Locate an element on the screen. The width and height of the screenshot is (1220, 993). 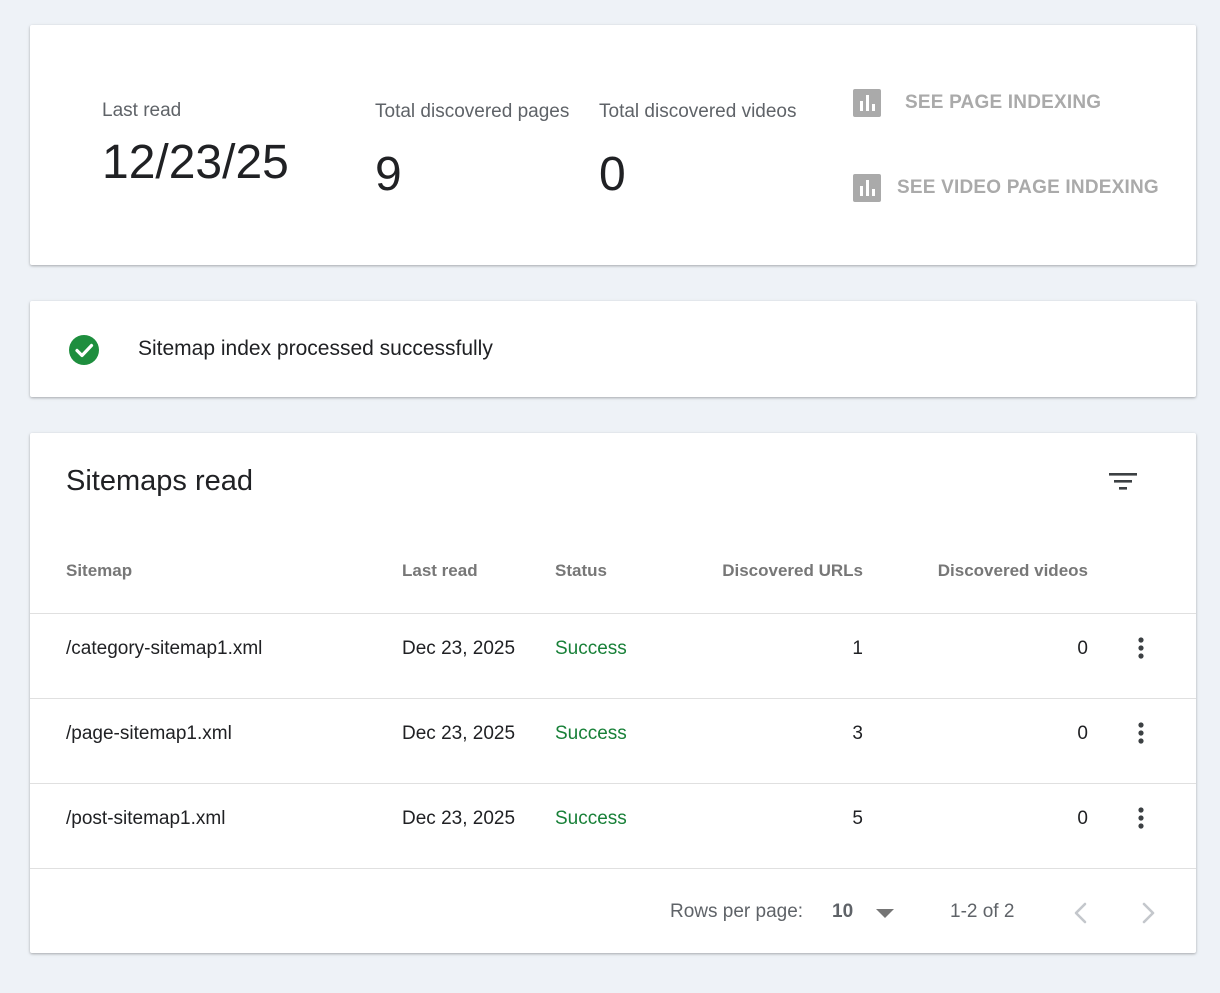
see-page-indexing-label: SEE PAGE INDEXING is located at coordinates (1003, 102).